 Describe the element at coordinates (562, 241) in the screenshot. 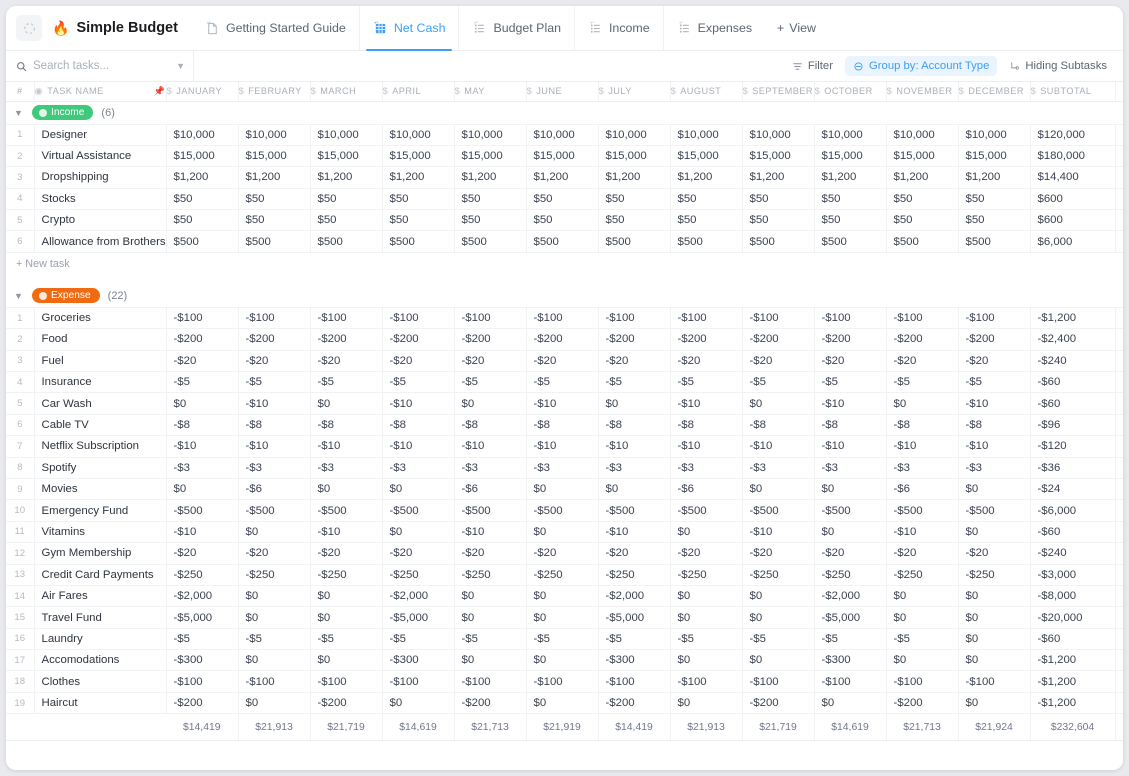

I see `row-cell-june: $500` at that location.